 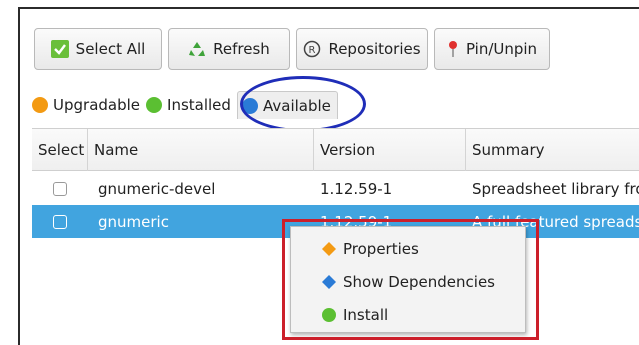 I want to click on column-header-select: Select, so click(x=60, y=150).